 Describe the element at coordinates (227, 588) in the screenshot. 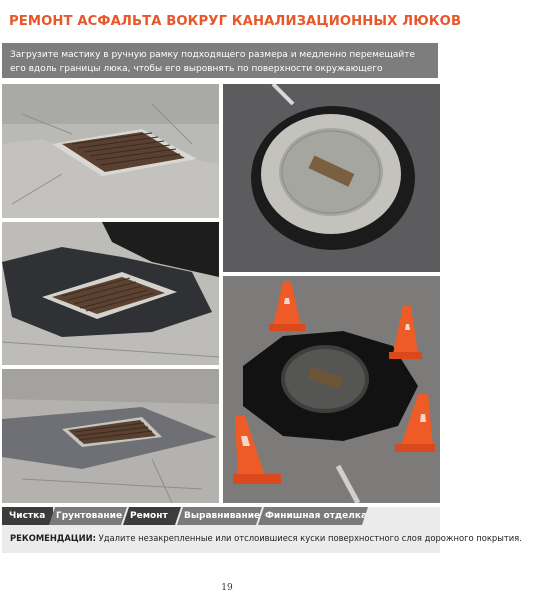

I see `page-number: 19` at that location.